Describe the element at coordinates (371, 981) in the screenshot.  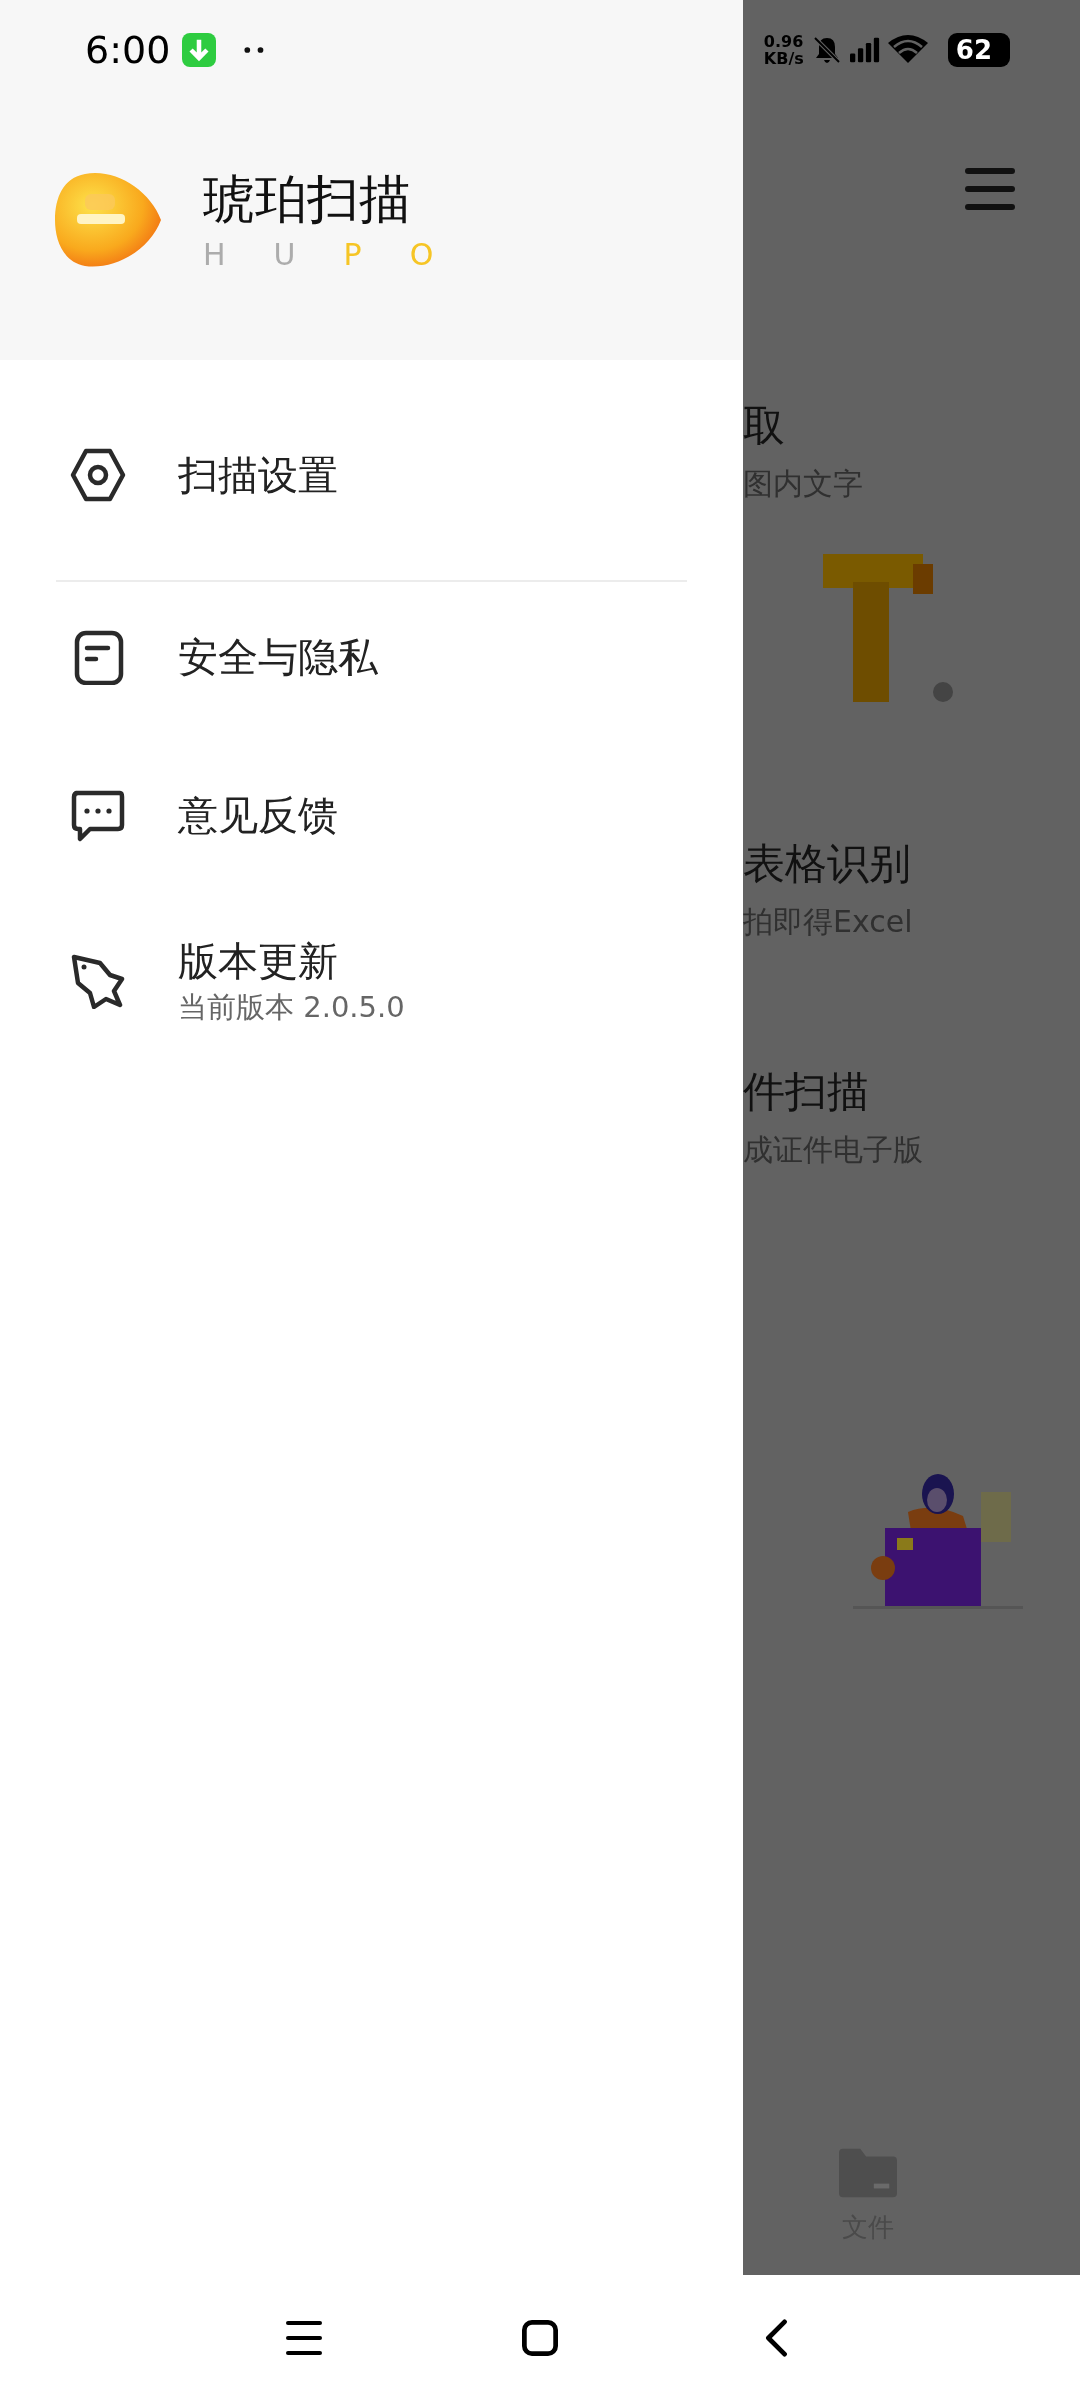
I see `menu-item: 版本更新 当前版本 2.0.5.0` at that location.